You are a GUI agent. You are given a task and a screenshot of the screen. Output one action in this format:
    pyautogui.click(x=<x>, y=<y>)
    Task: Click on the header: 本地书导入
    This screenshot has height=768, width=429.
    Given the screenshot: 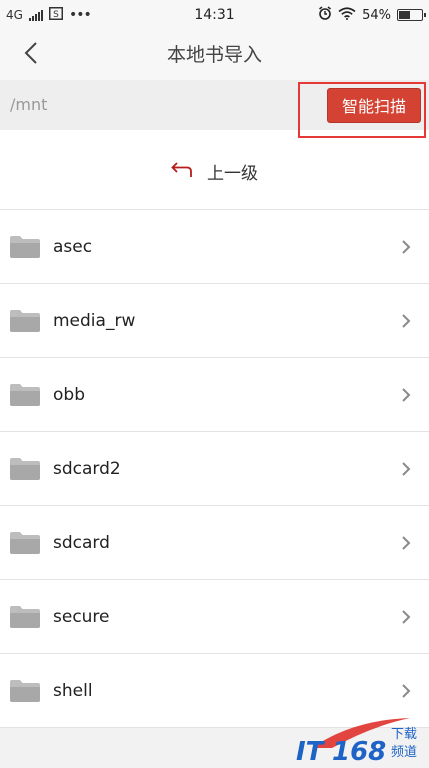 What is the action you would take?
    pyautogui.click(x=214, y=55)
    